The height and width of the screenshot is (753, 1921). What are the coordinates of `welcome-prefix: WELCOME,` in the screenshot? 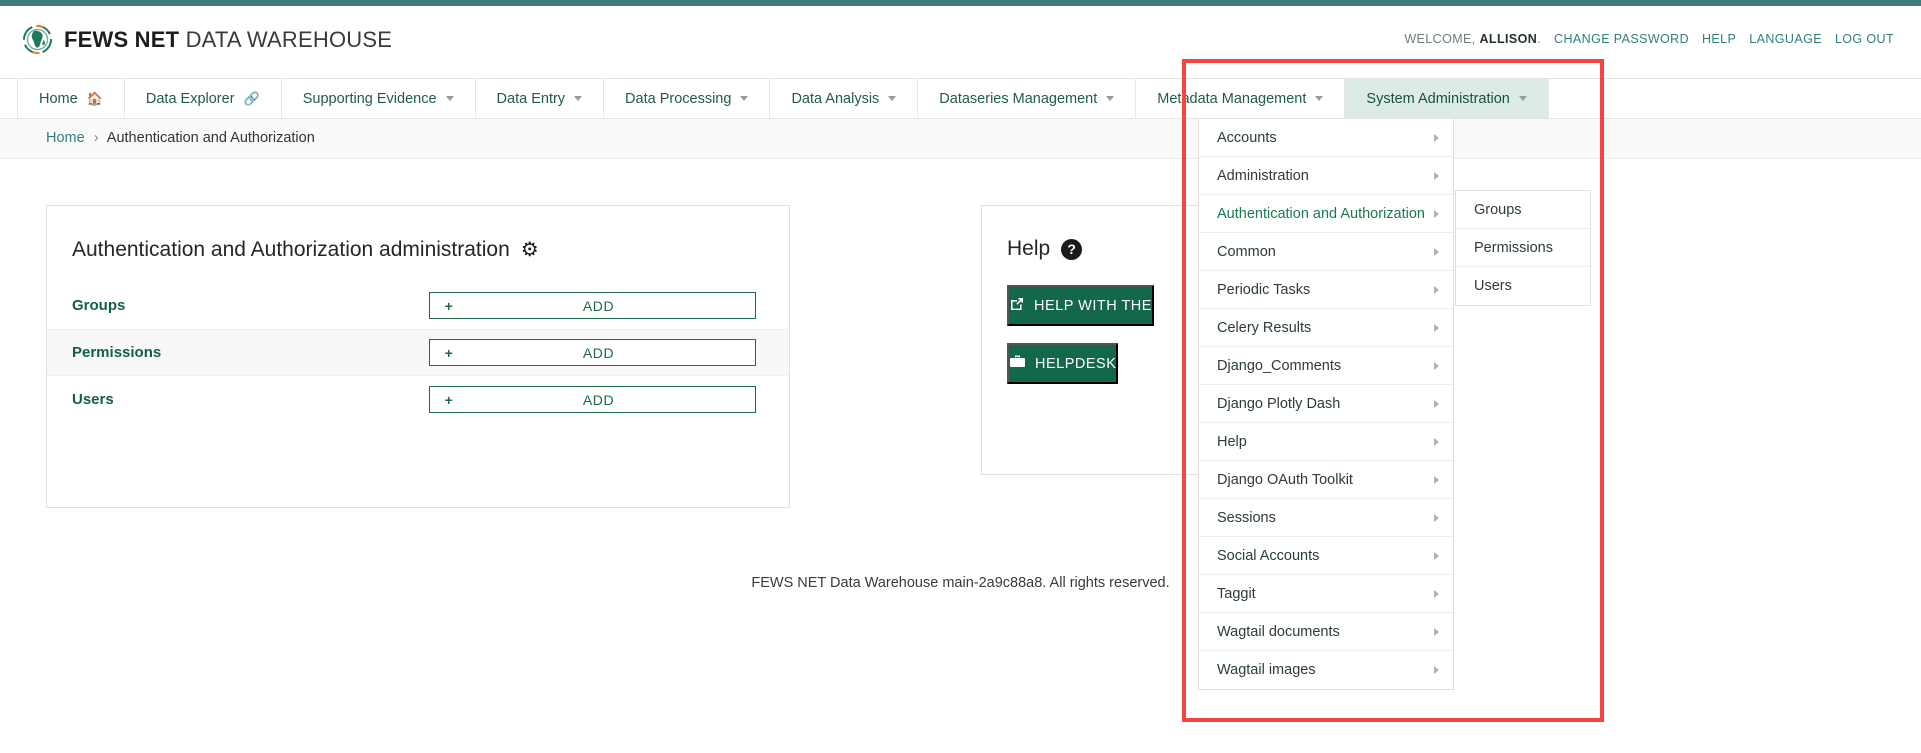 It's located at (1442, 39).